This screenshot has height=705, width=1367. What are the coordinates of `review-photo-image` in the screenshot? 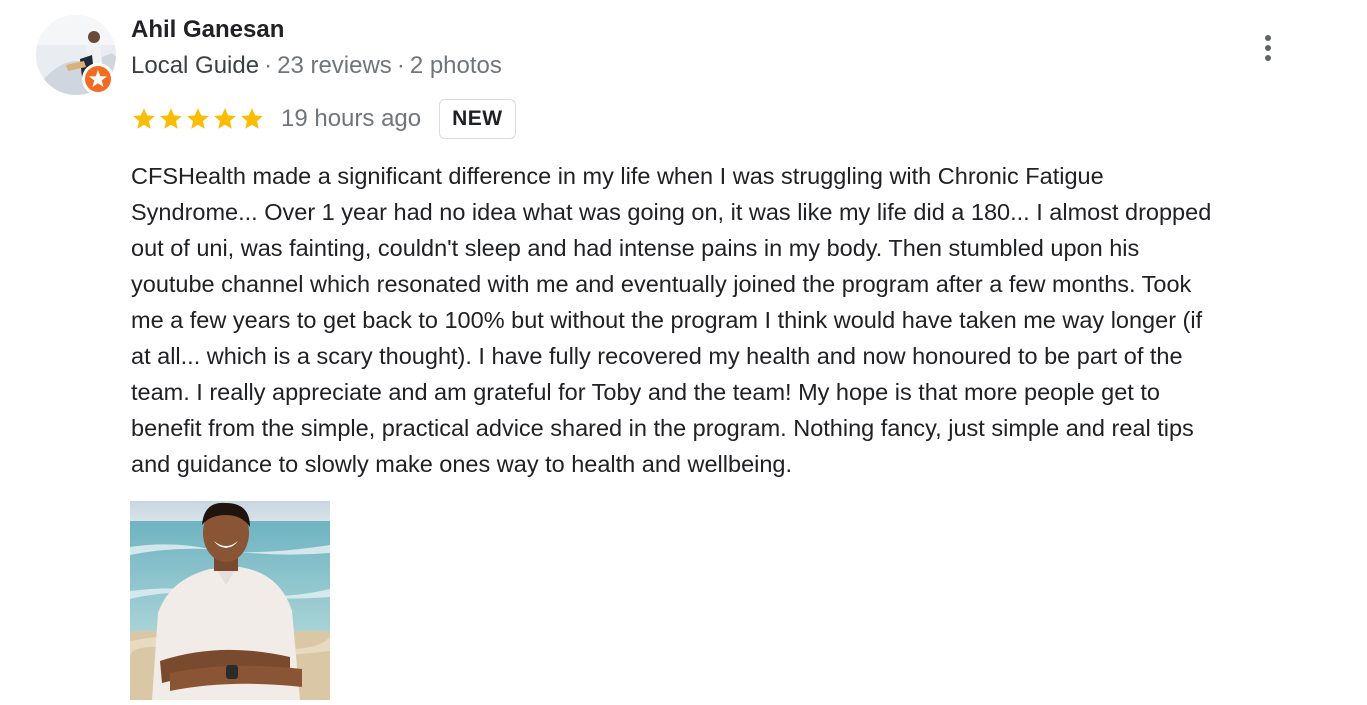 It's located at (230, 600).